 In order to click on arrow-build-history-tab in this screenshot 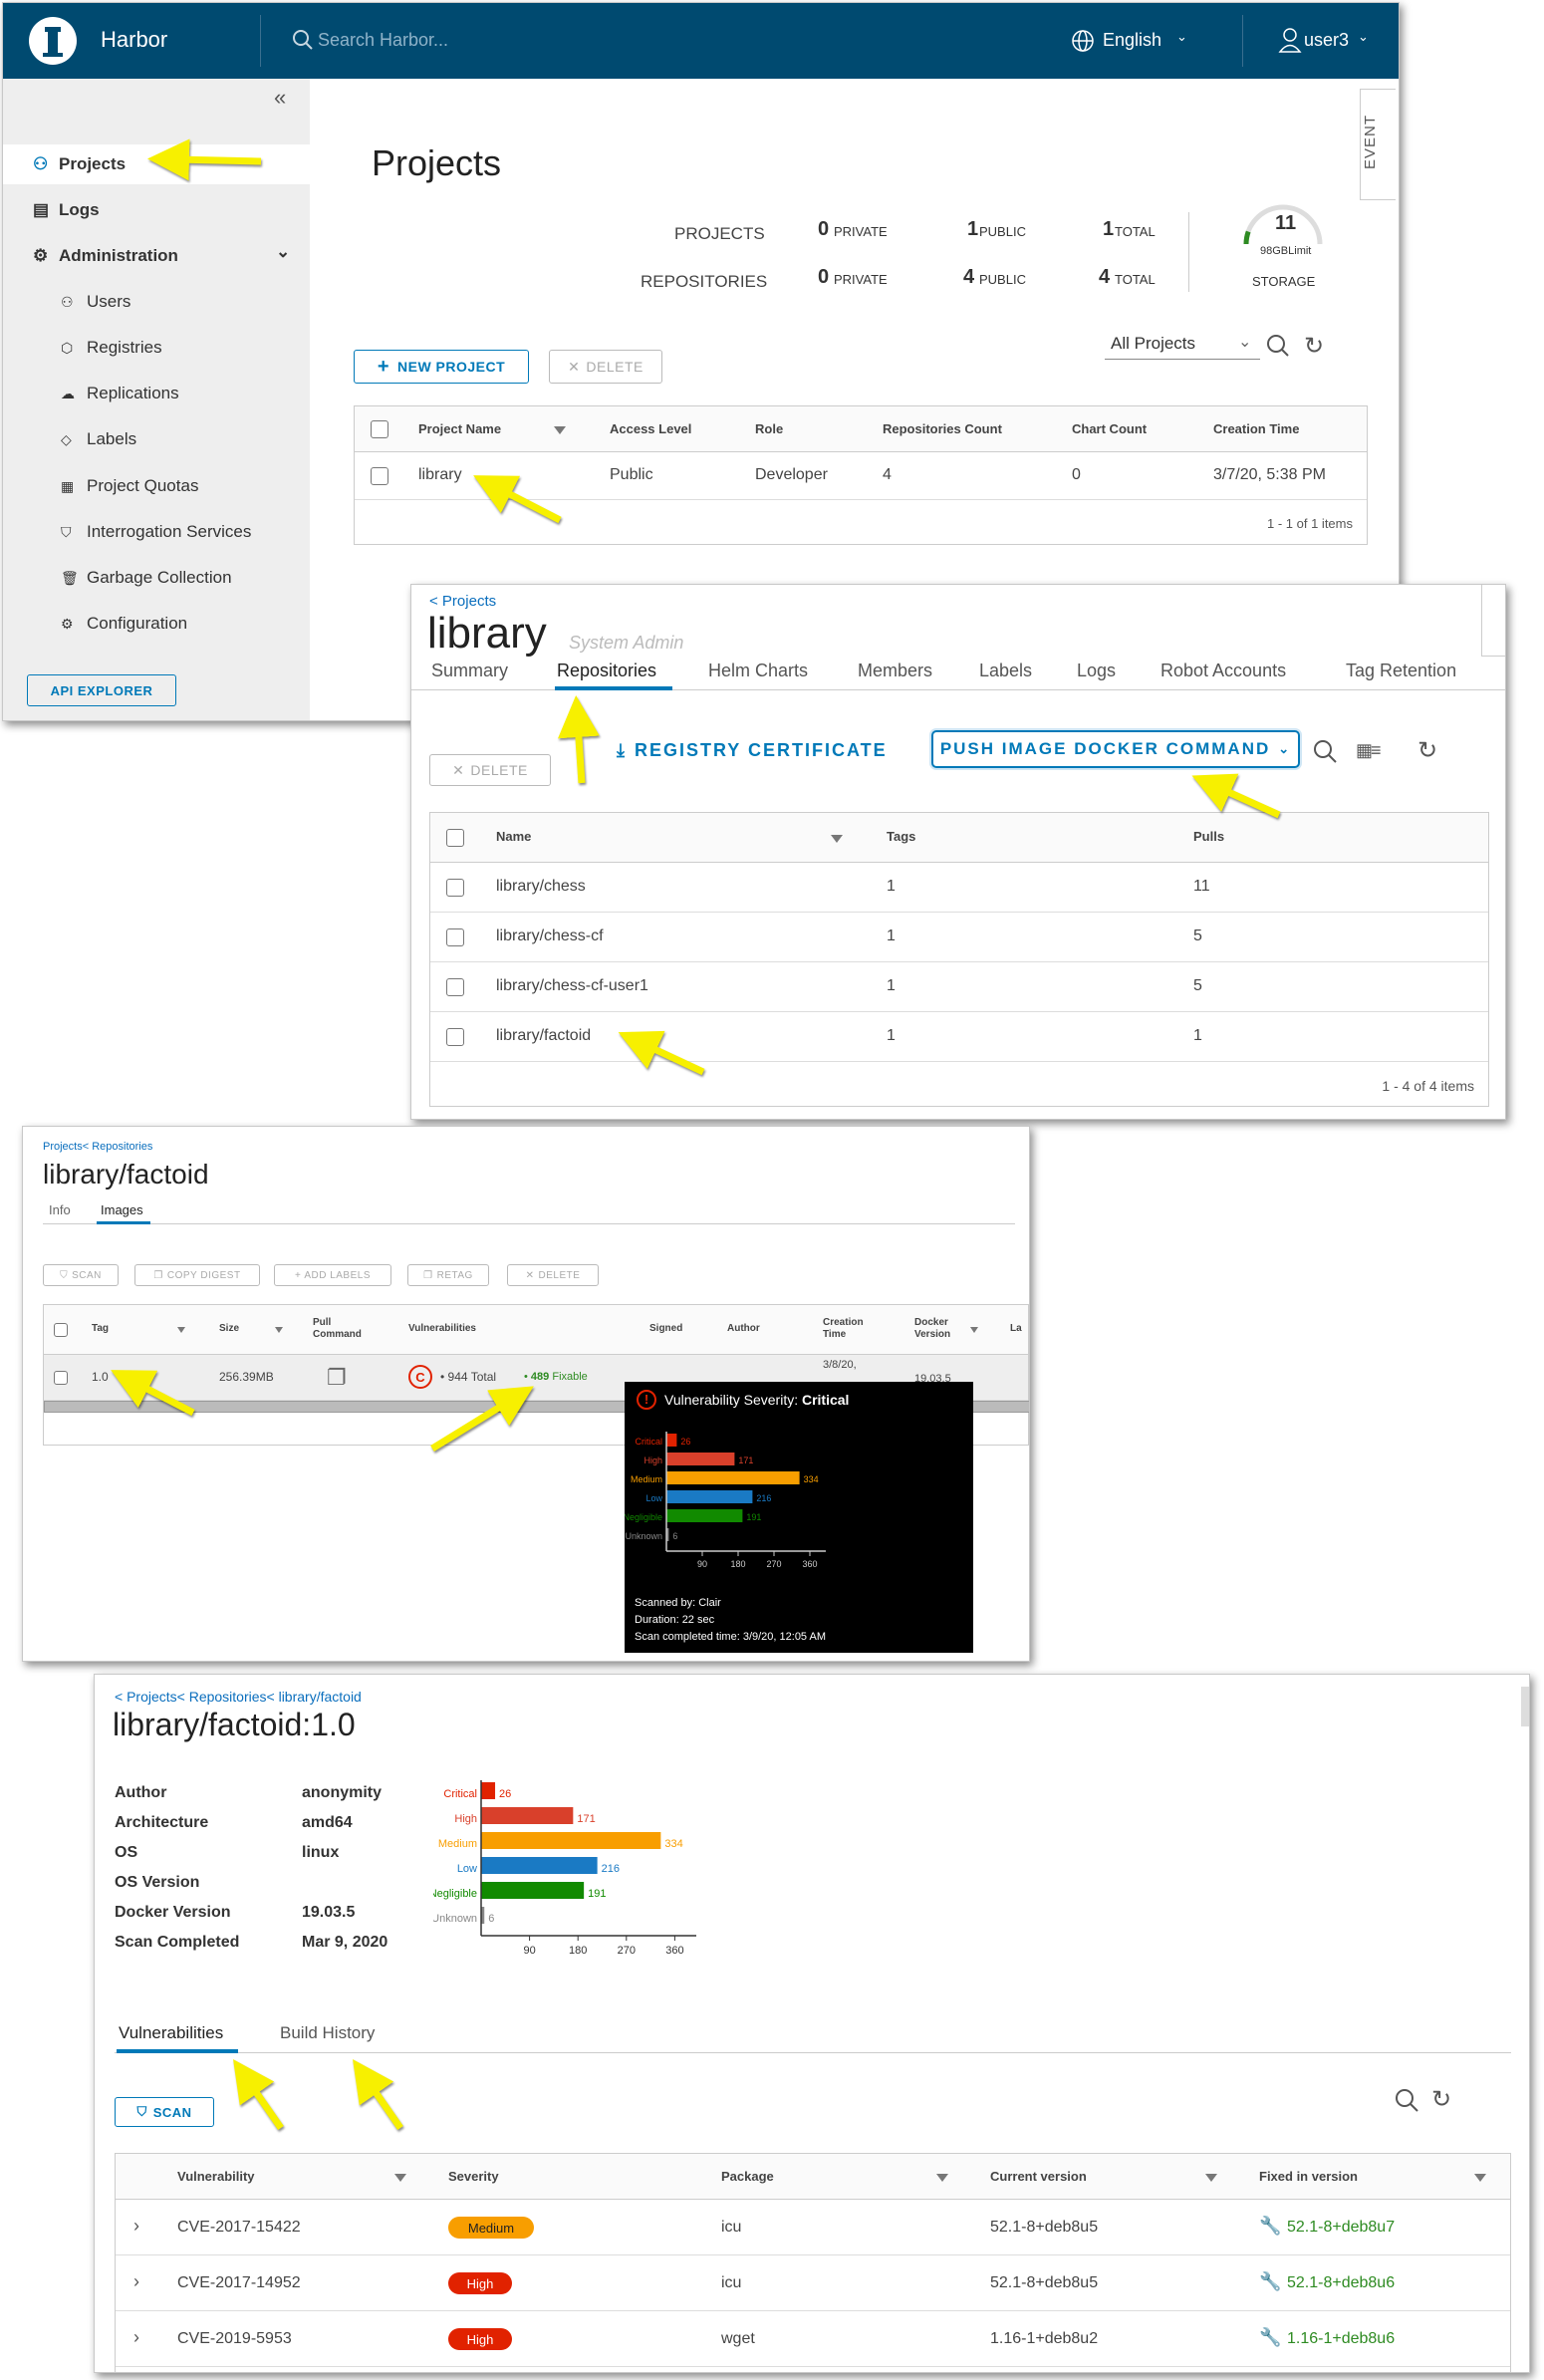, I will do `click(378, 2094)`.